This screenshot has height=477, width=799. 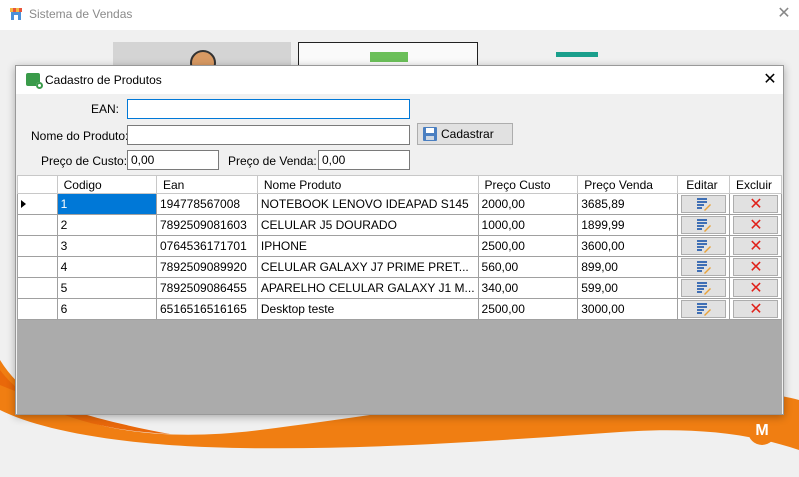 I want to click on column-header-codigo: Codigo, so click(x=106, y=184).